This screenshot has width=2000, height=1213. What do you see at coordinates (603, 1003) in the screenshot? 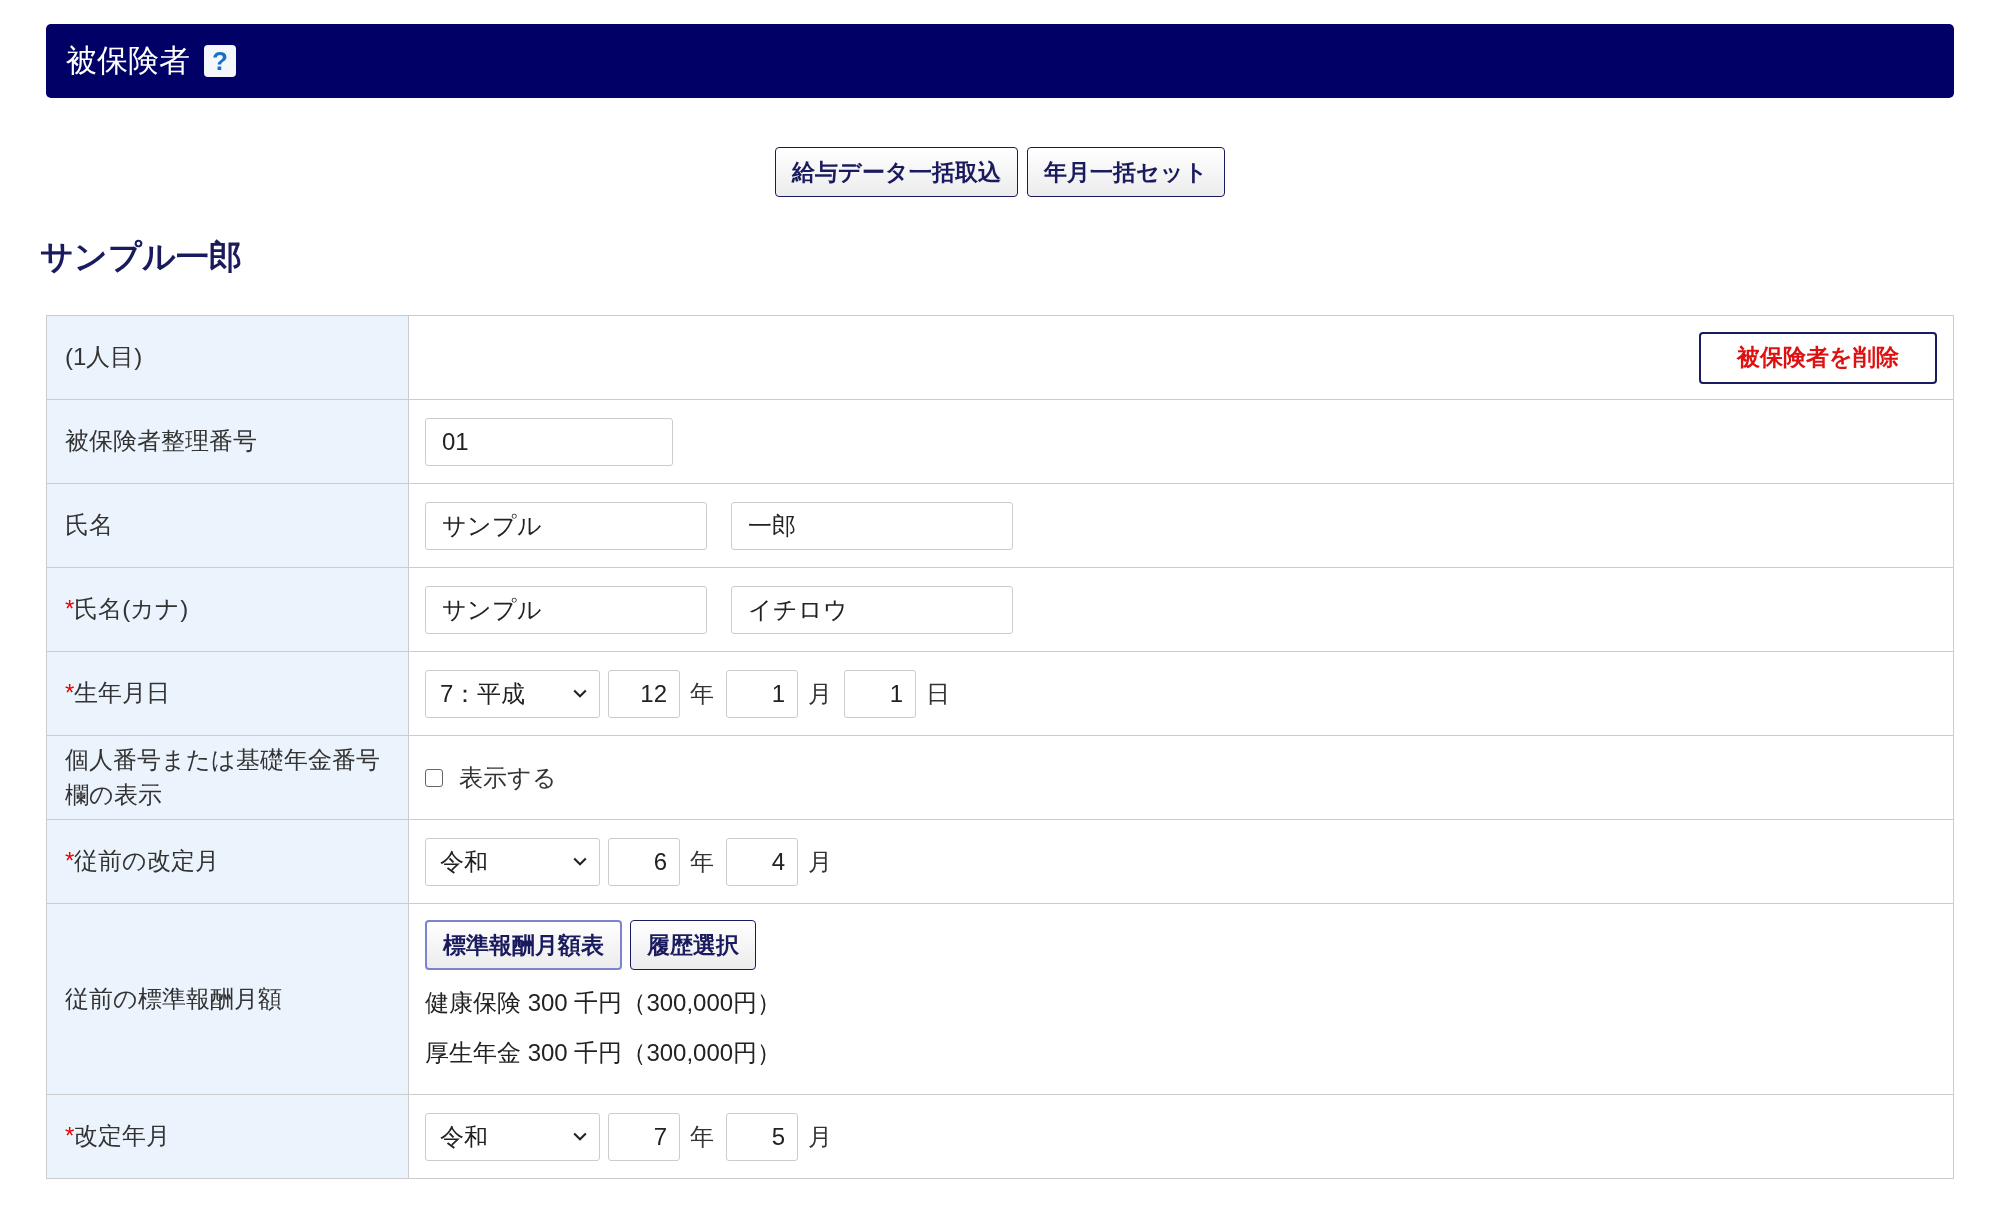
I see `salary-text: 健康保険 300 千円（300,000円）` at bounding box center [603, 1003].